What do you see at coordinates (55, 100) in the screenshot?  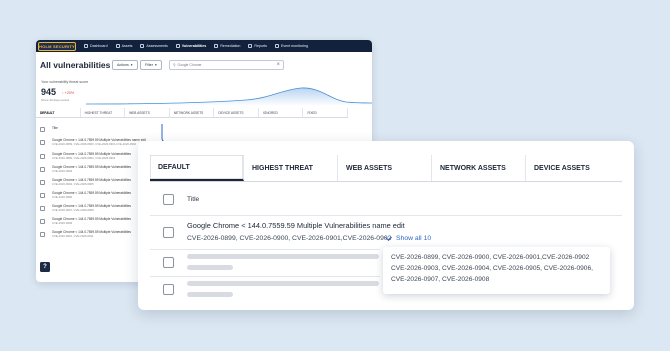 I see `threat-score-period: Since 30 days period` at bounding box center [55, 100].